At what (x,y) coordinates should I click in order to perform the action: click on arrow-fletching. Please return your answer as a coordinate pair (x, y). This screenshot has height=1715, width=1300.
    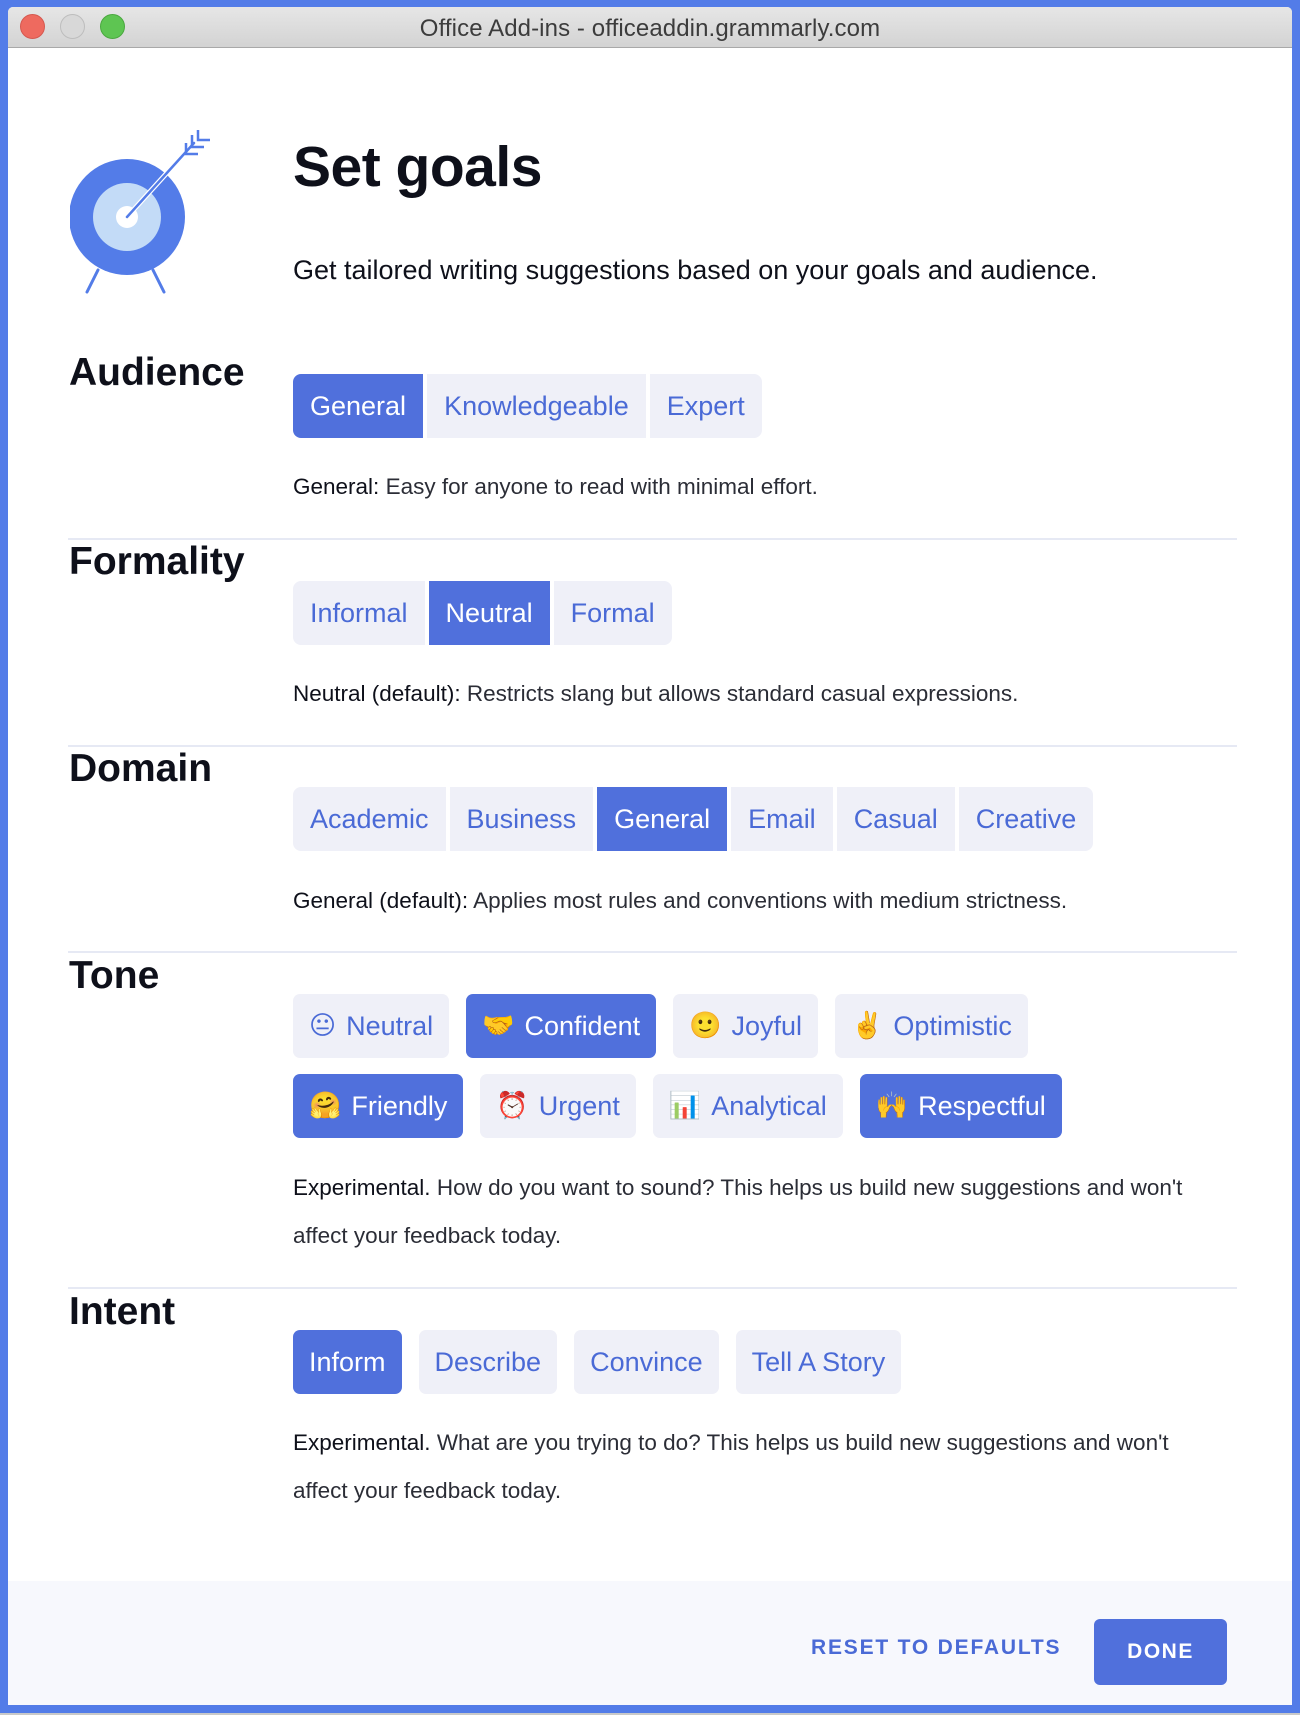
    Looking at the image, I should click on (203, 136).